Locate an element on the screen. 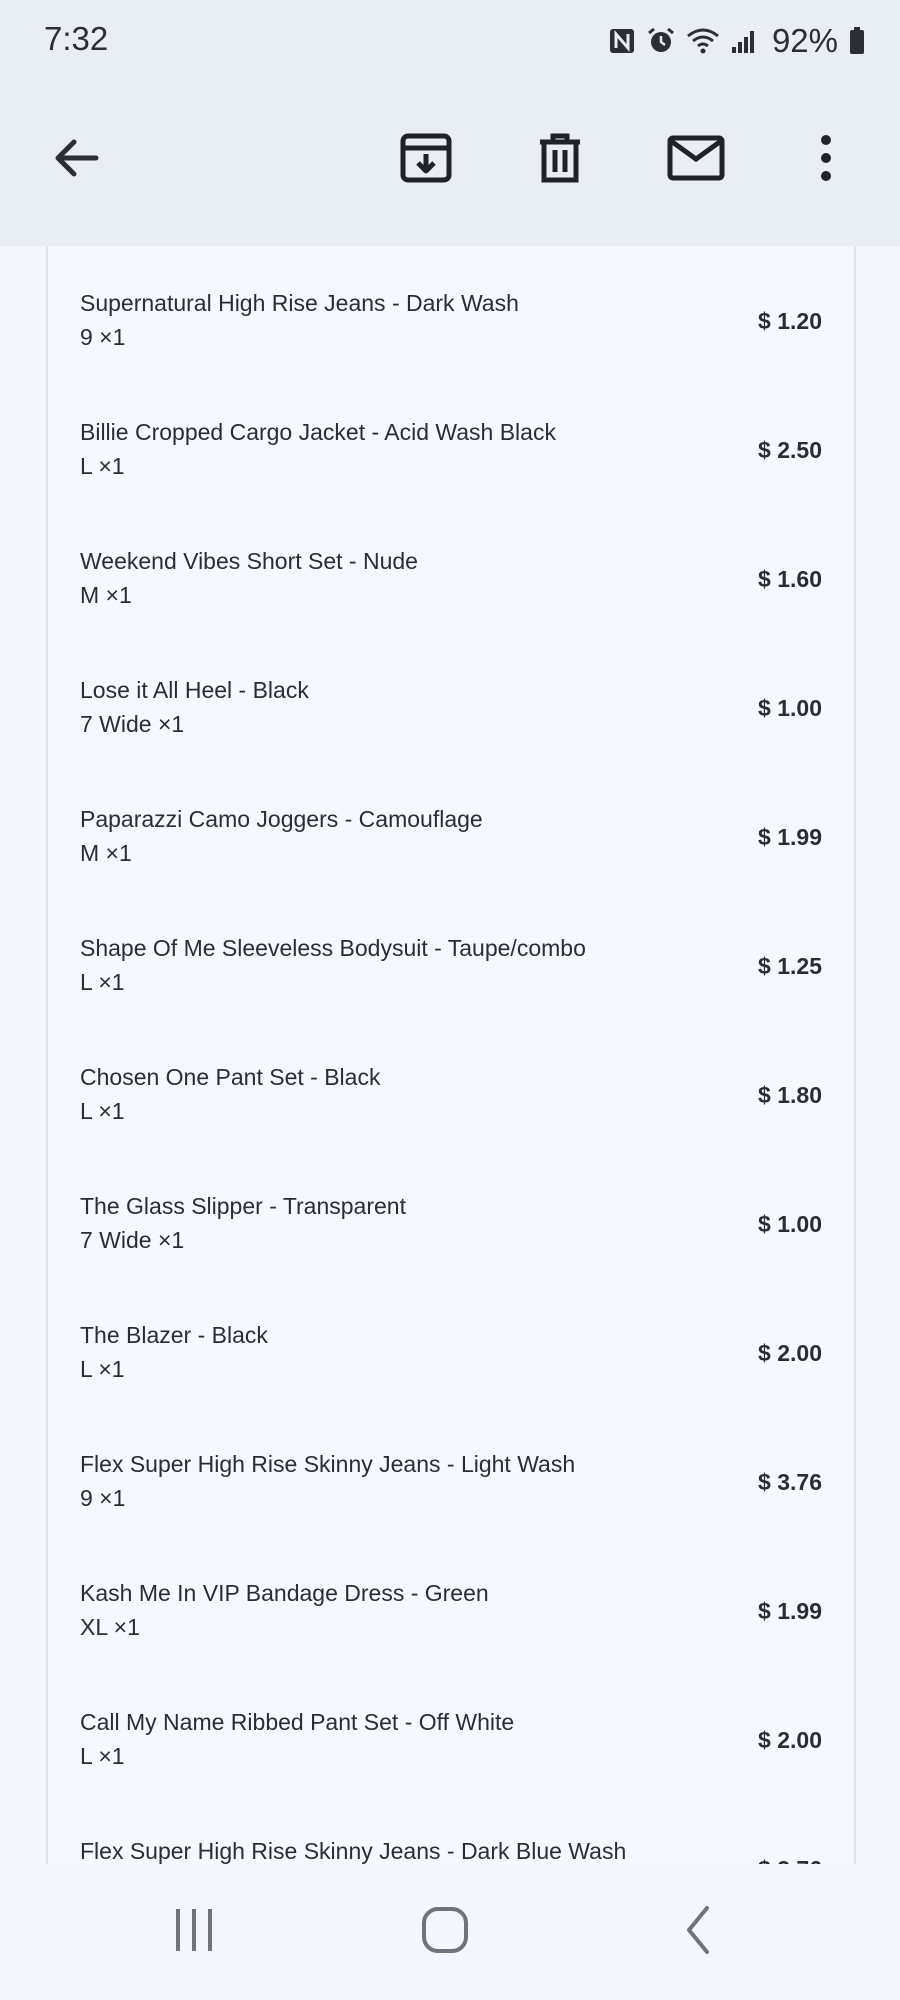 Image resolution: width=900 pixels, height=2000 pixels. nfc-icon is located at coordinates (622, 41).